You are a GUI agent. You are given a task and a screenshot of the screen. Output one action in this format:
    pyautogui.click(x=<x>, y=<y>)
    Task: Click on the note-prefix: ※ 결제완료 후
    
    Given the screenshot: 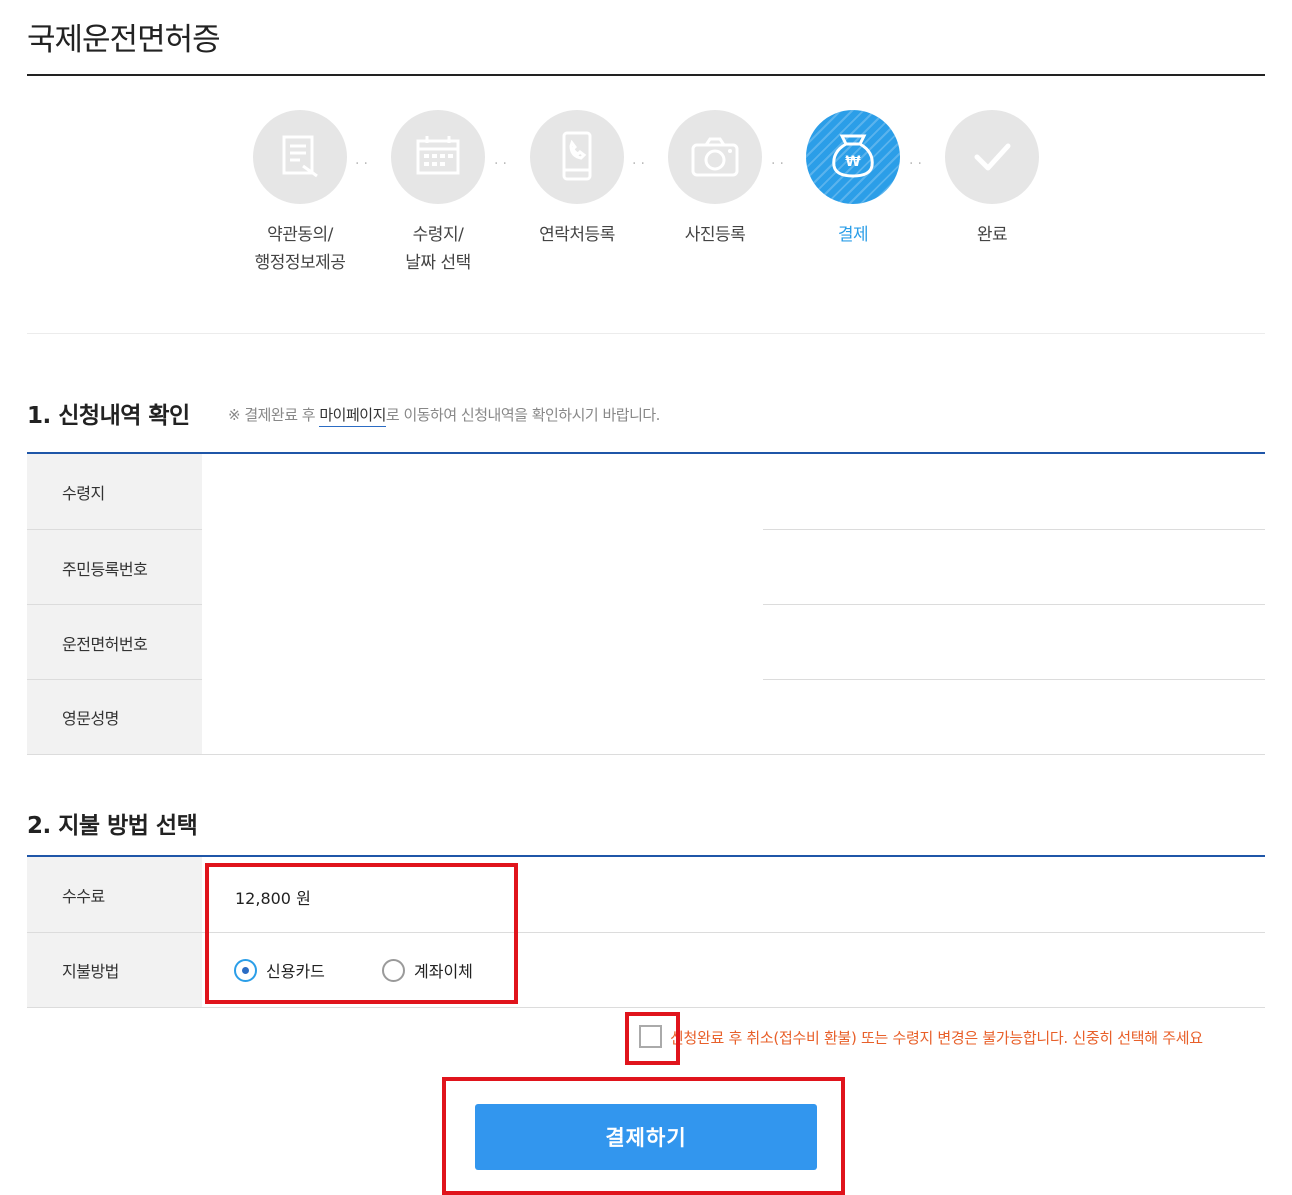 What is the action you would take?
    pyautogui.click(x=274, y=415)
    